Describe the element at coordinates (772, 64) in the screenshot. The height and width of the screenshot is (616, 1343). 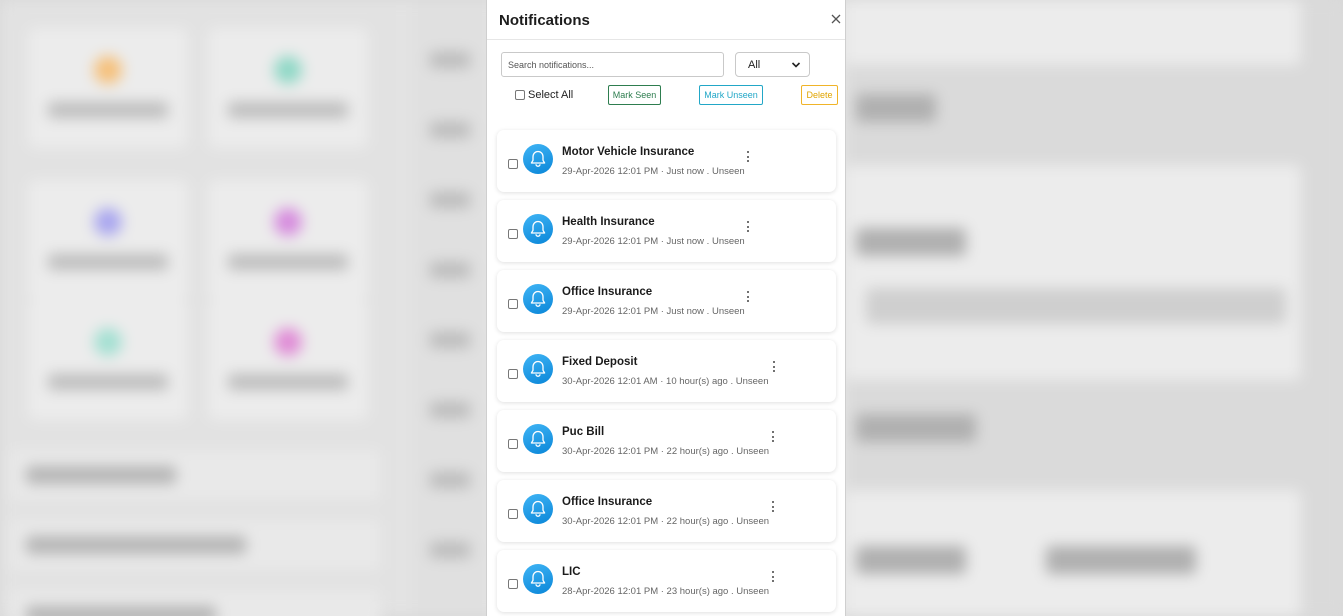
I see `filter-select: All` at that location.